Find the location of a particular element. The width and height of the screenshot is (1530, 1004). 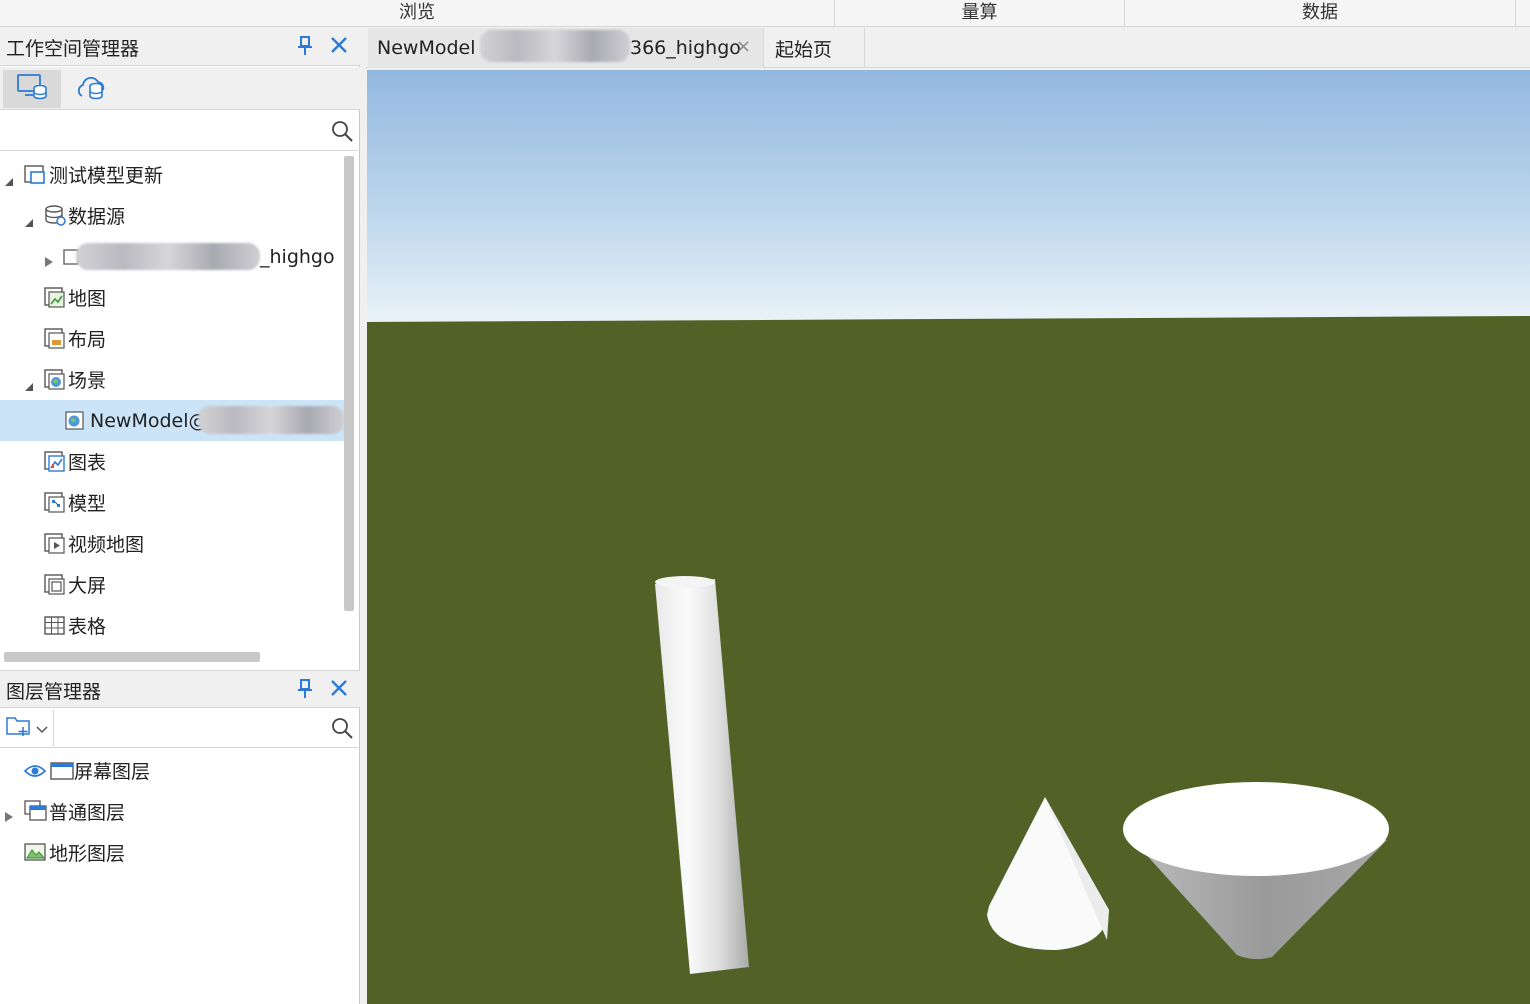

ribbon-group-measure: 量算 is located at coordinates (980, 13).